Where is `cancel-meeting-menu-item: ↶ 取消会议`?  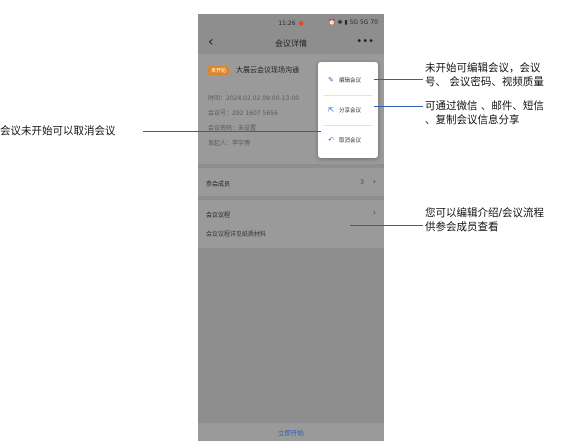 cancel-meeting-menu-item: ↶ 取消会议 is located at coordinates (348, 140).